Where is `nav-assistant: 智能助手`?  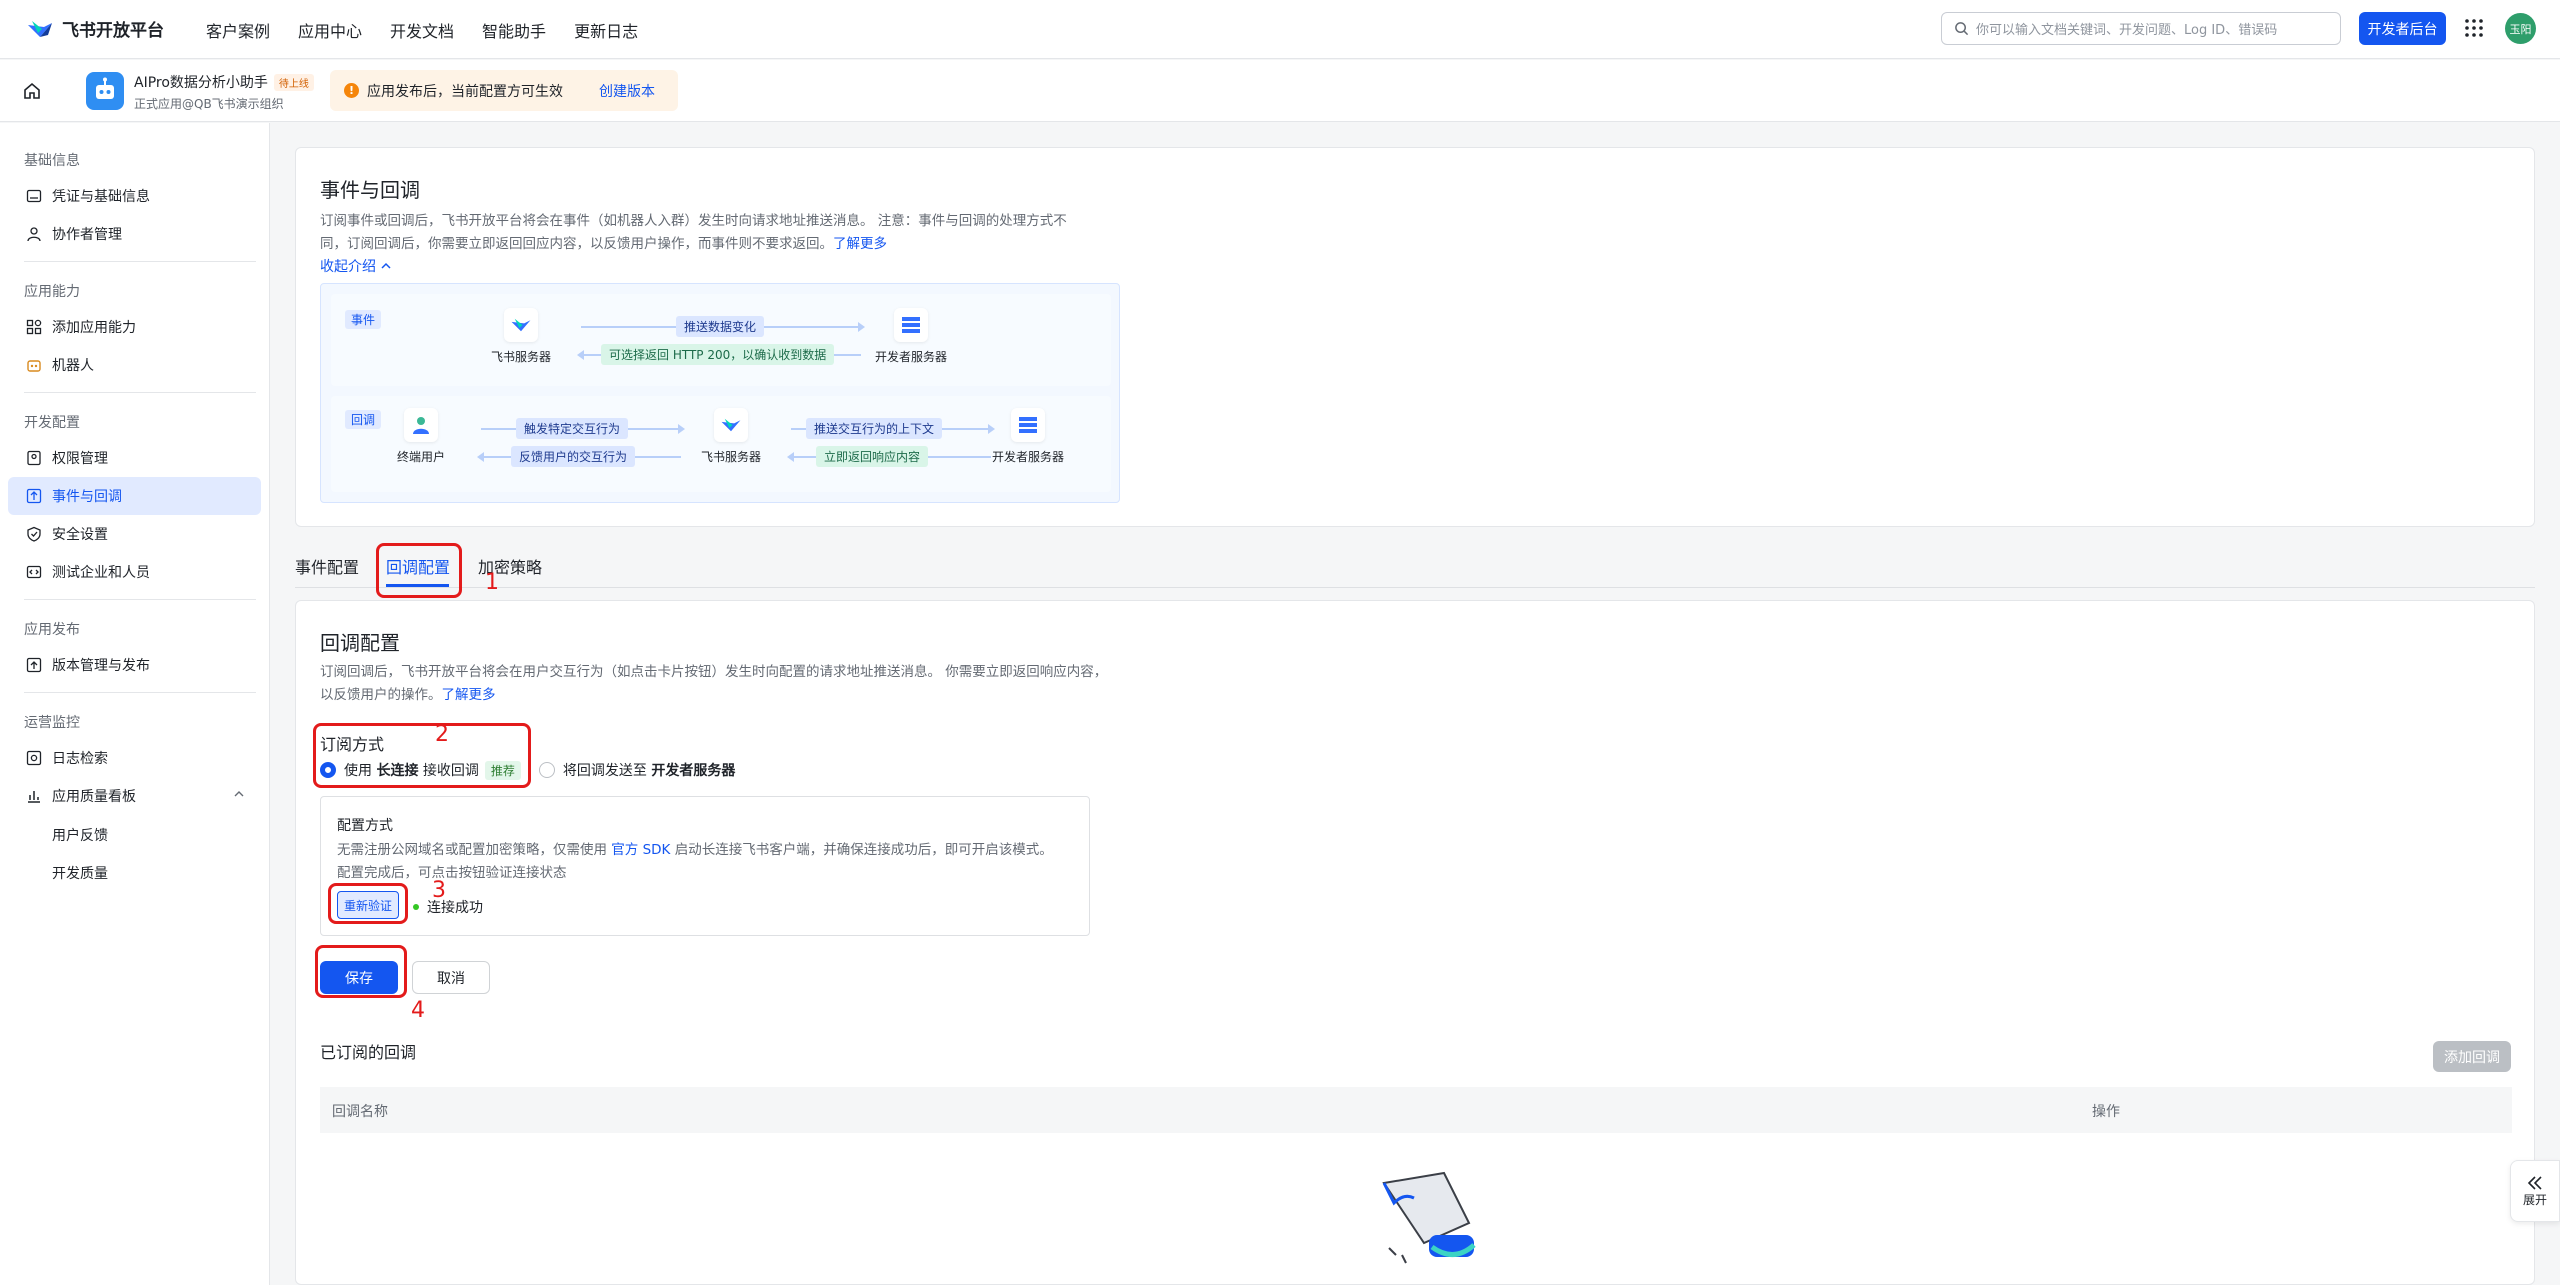 nav-assistant: 智能助手 is located at coordinates (514, 30).